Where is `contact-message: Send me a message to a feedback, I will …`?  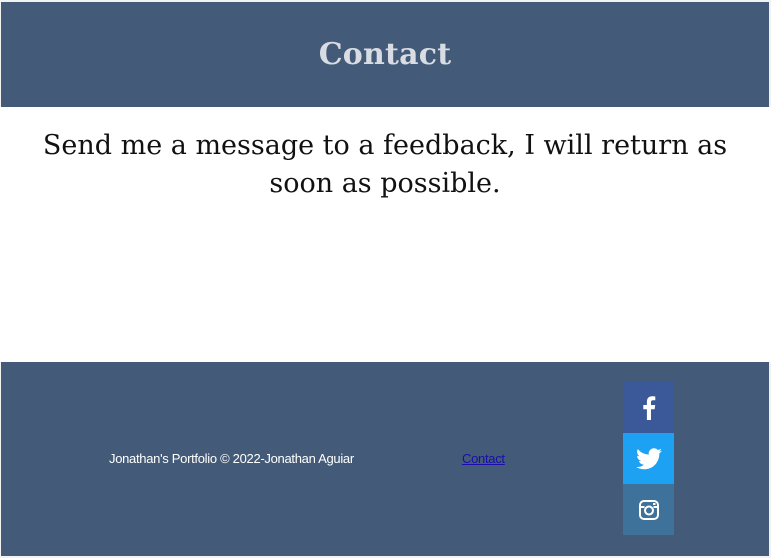
contact-message: Send me a message to a feedback, I will … is located at coordinates (385, 164).